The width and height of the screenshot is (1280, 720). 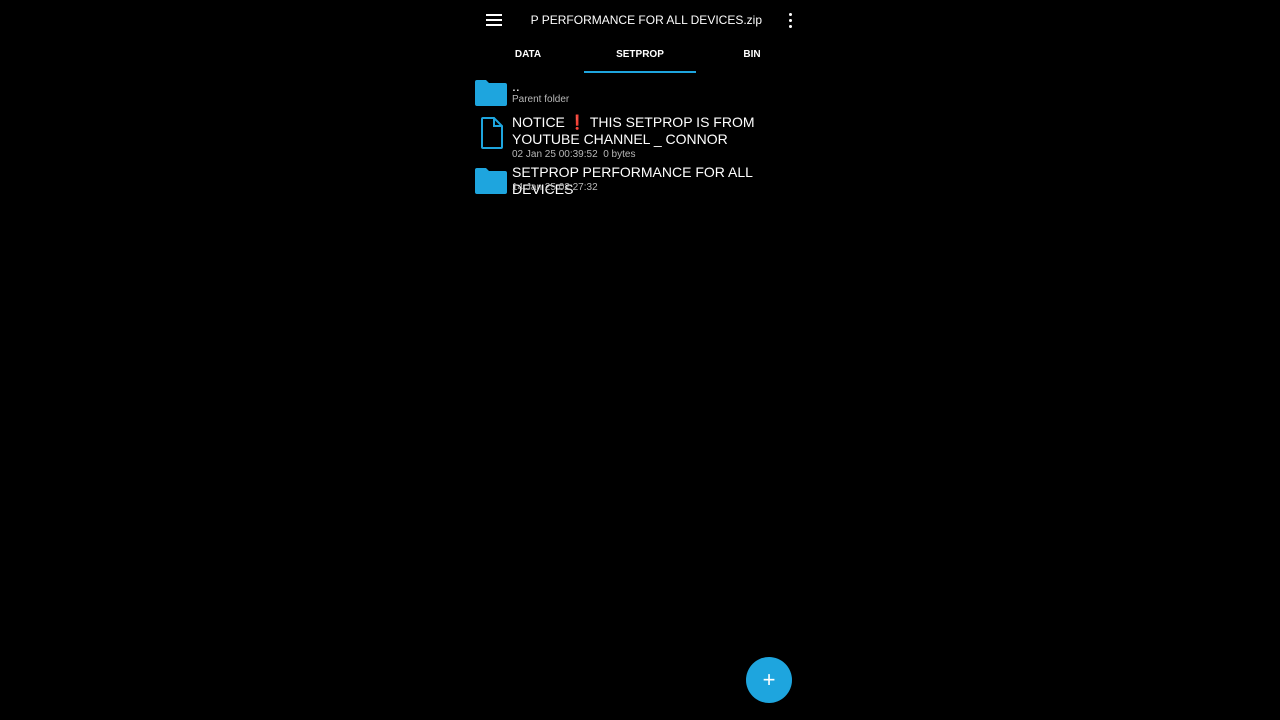 I want to click on hamburger-menu-icon, so click(x=494, y=20).